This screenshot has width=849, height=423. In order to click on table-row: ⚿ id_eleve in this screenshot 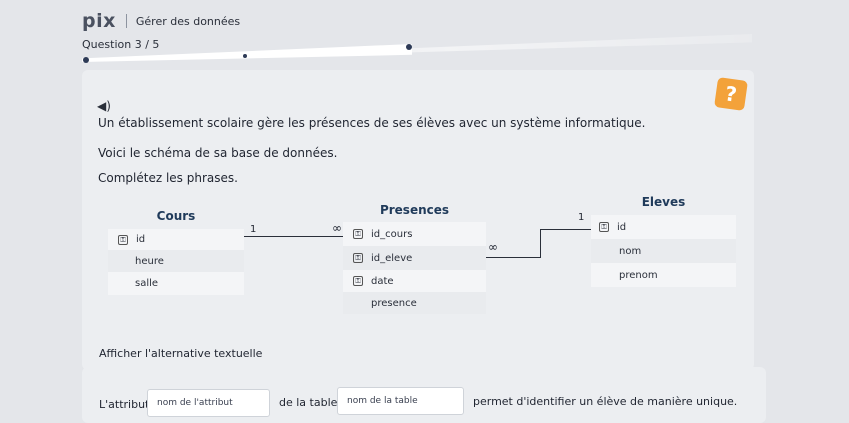, I will do `click(414, 258)`.